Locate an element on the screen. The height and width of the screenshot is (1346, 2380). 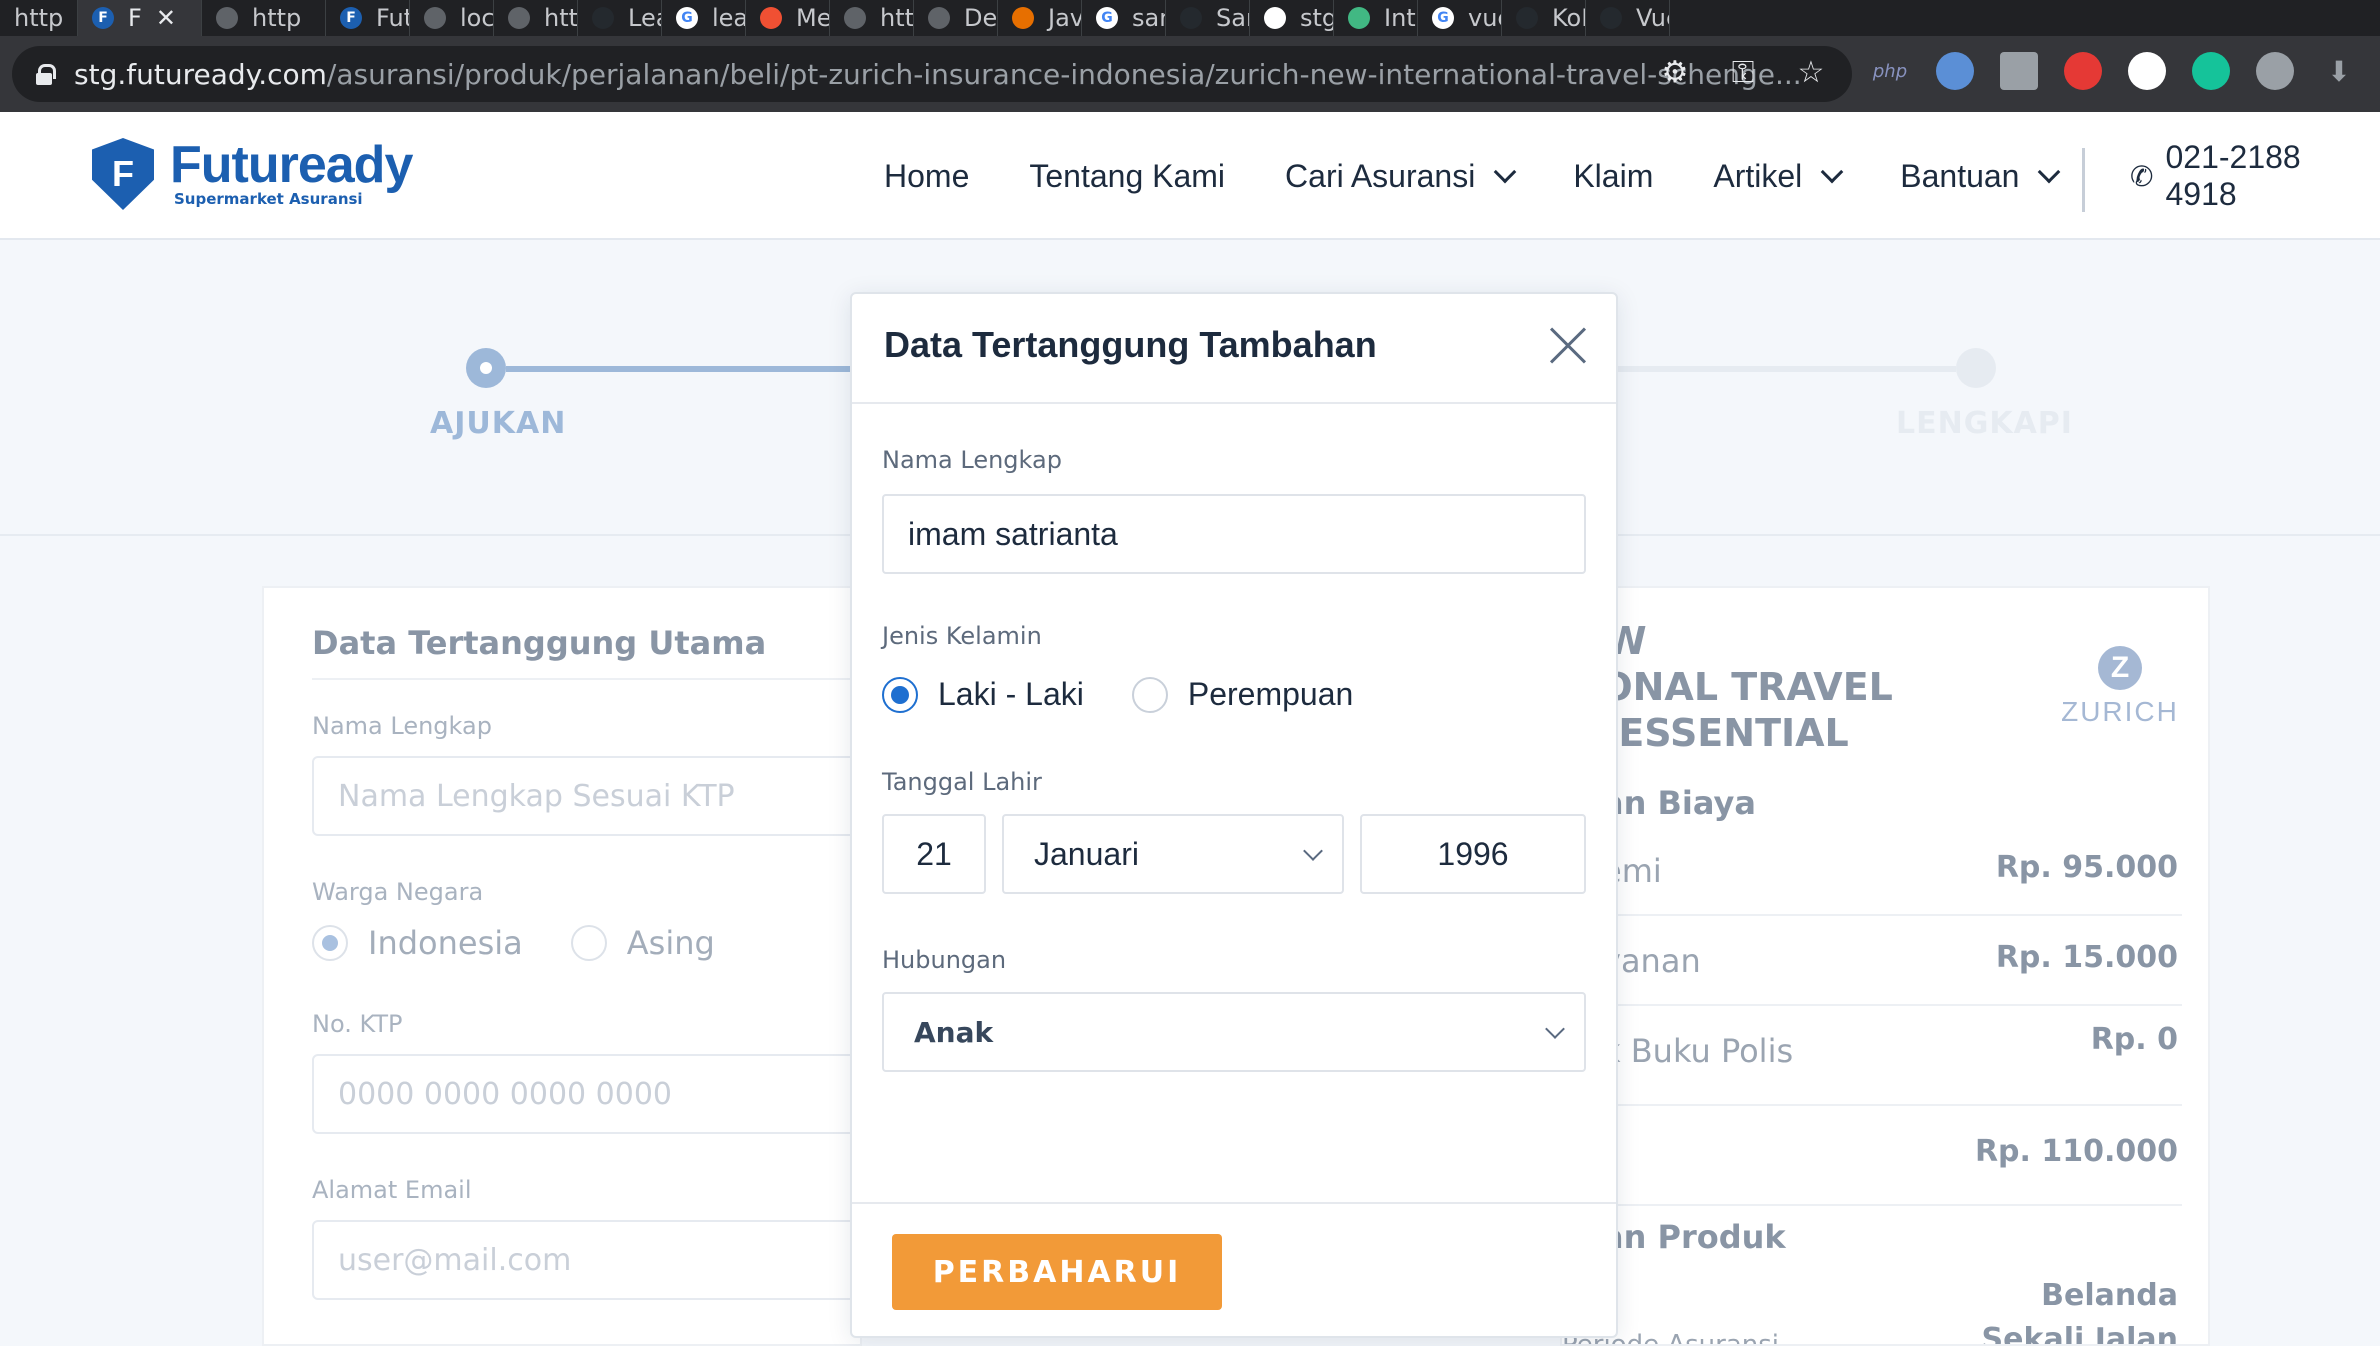
browser-tab: Gsam is located at coordinates (1124, 18).